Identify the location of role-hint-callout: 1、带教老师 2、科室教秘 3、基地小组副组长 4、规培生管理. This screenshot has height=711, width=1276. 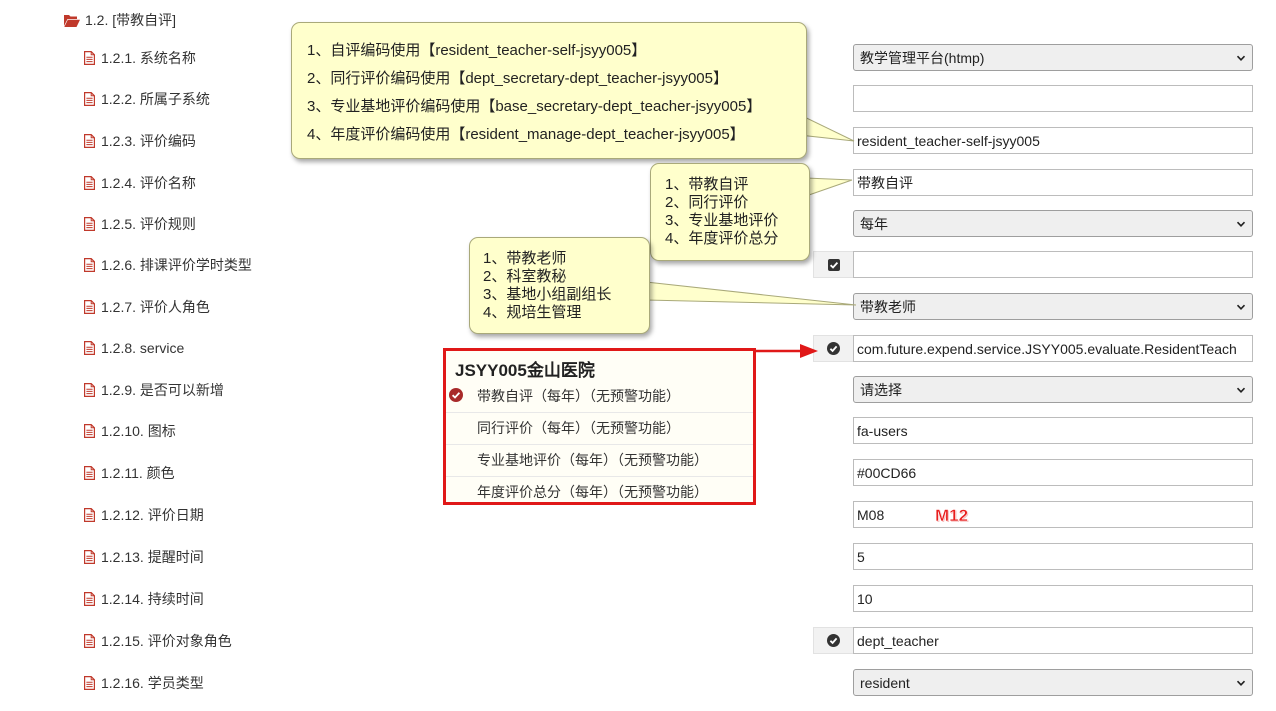
(559, 285).